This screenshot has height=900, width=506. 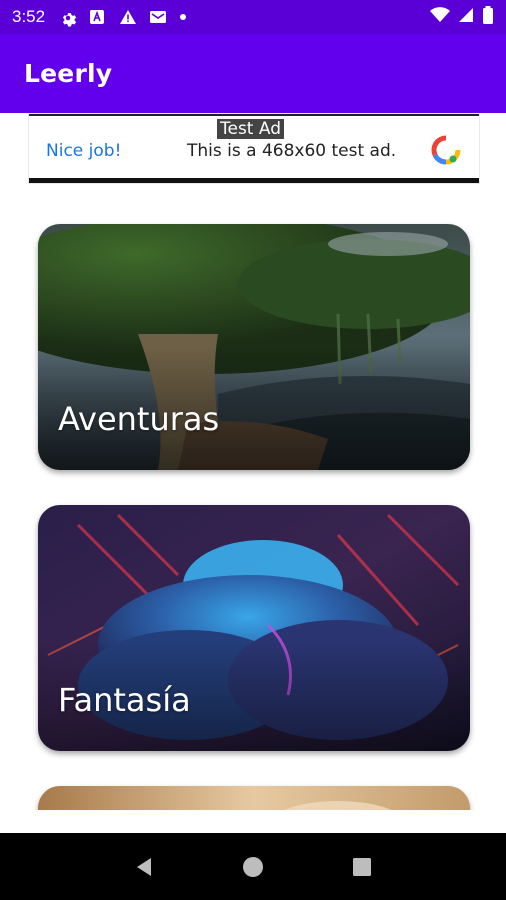 I want to click on home-icon, so click(x=253, y=867).